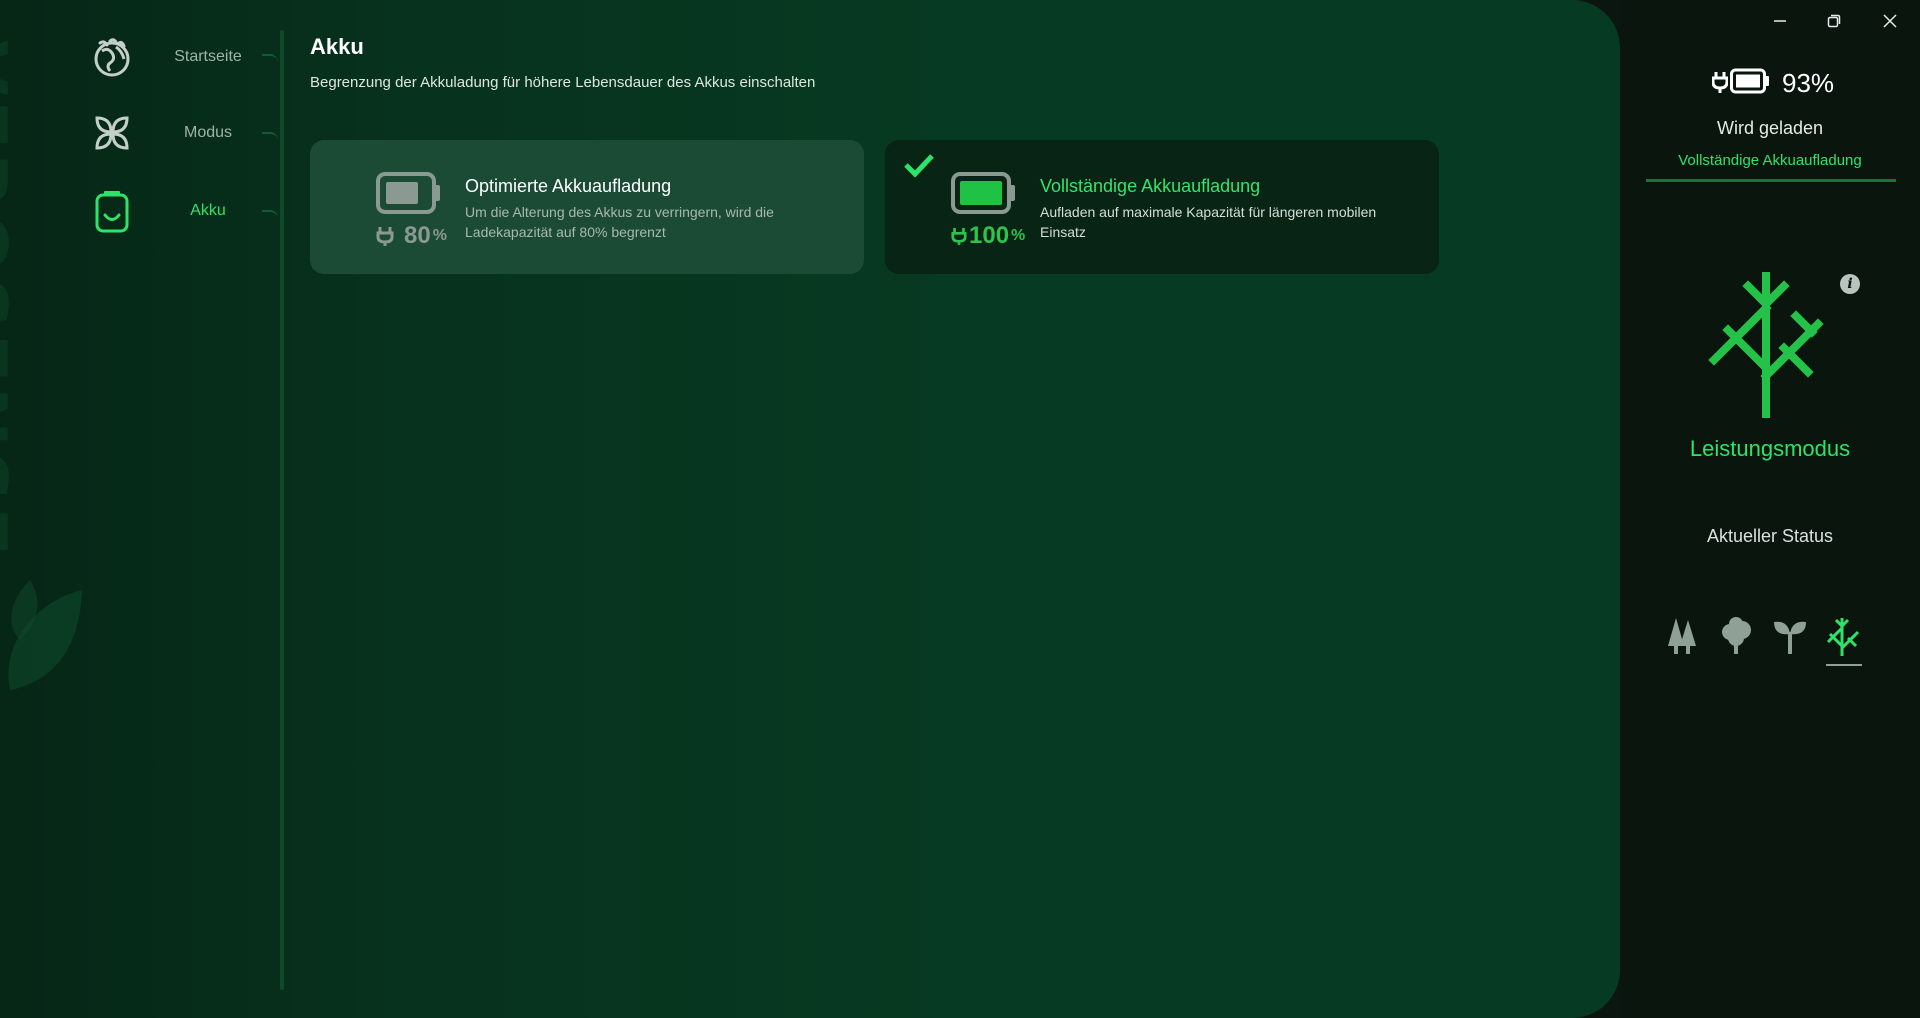 This screenshot has height=1018, width=1920. I want to click on info-icon: i, so click(1850, 284).